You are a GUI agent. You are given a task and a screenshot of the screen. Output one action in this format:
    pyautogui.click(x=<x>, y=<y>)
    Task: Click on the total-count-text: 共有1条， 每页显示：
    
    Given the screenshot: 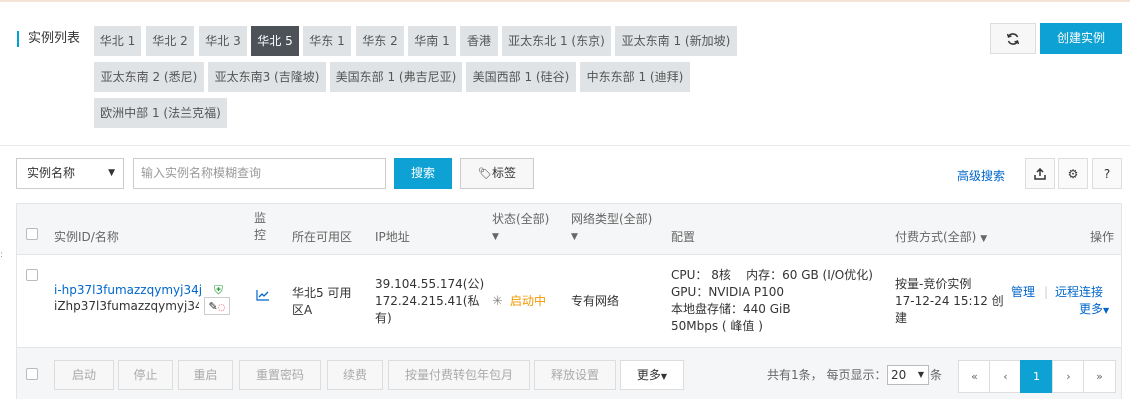 What is the action you would take?
    pyautogui.click(x=827, y=375)
    